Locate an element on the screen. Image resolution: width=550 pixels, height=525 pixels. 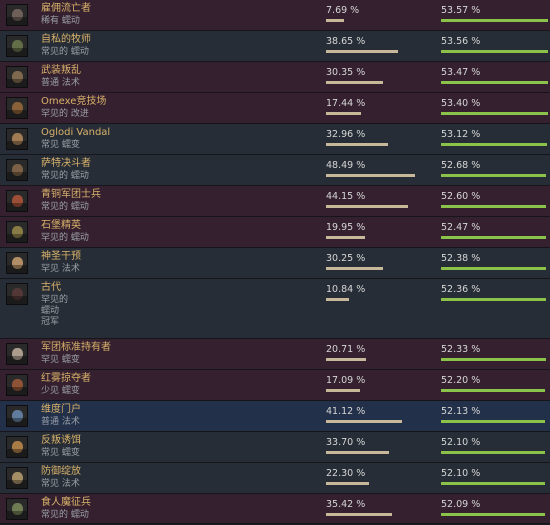
card-type: 罕见 法术 is located at coordinates (60, 269).